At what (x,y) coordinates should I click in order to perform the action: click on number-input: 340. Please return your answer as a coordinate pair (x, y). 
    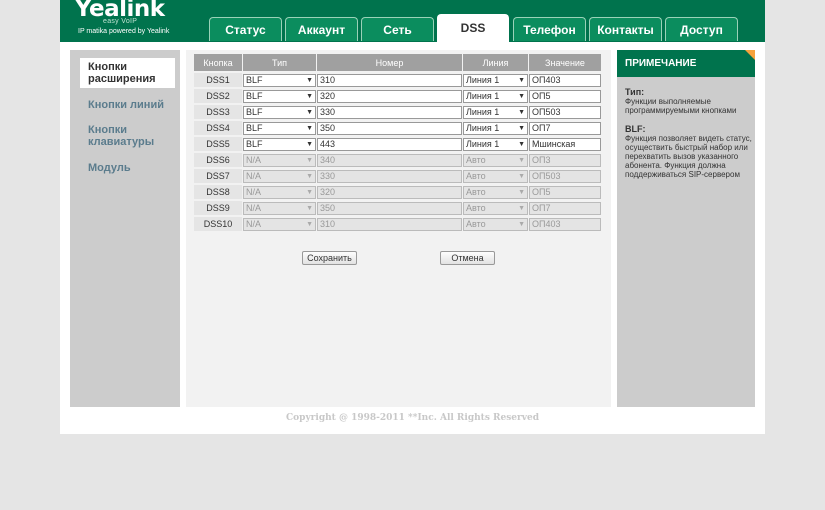
    Looking at the image, I should click on (389, 160).